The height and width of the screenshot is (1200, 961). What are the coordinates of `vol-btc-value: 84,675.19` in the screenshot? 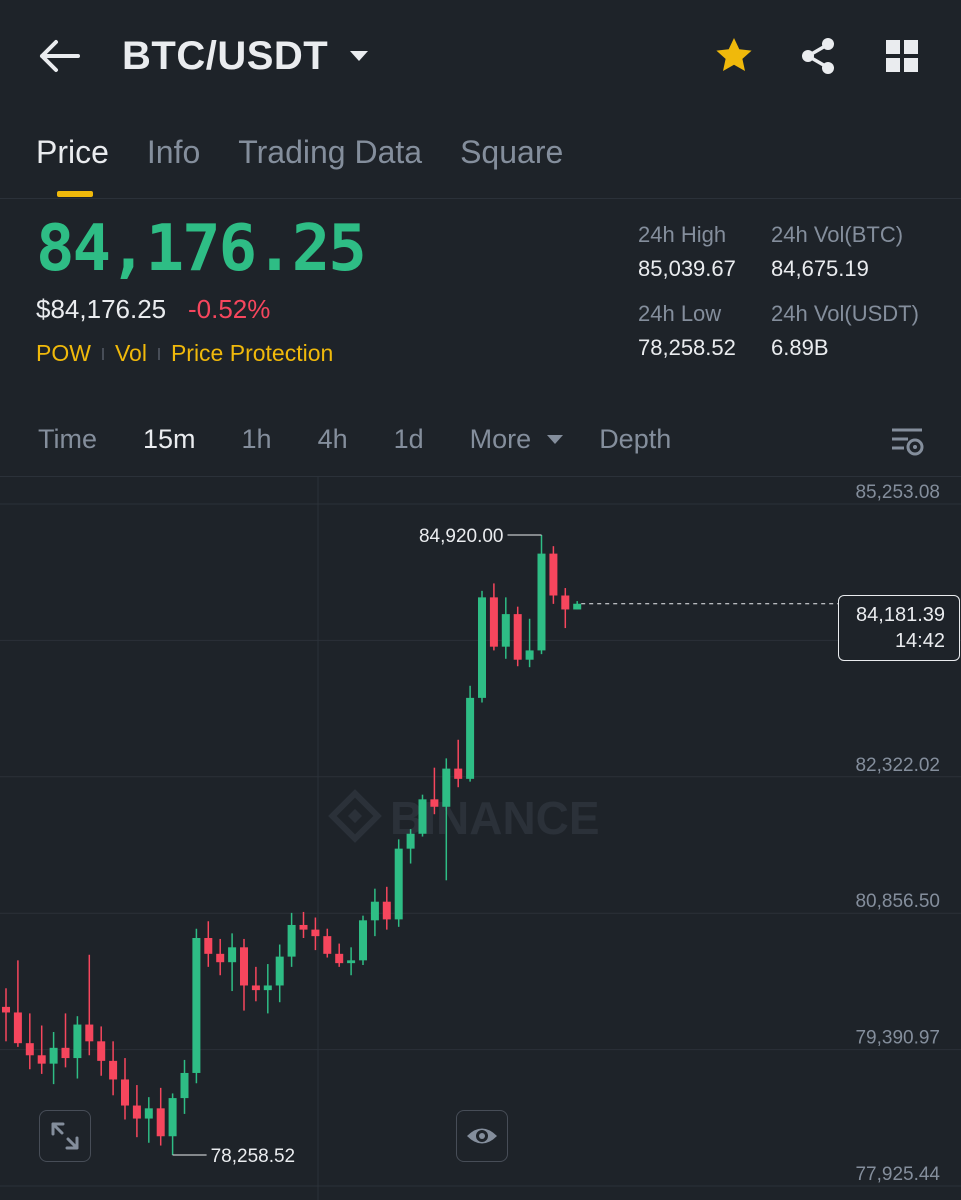 It's located at (820, 268).